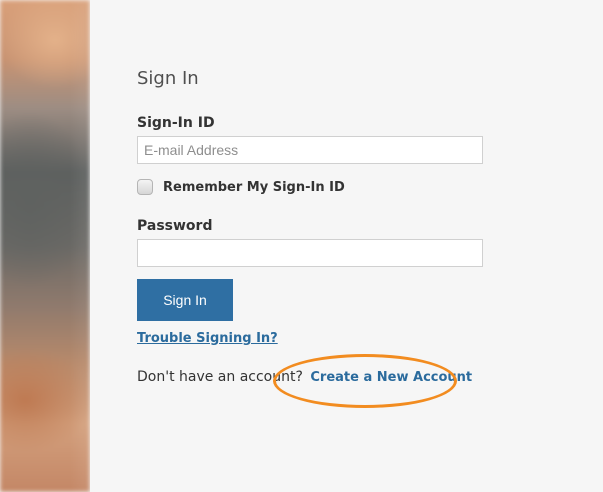 This screenshot has height=492, width=603. What do you see at coordinates (145, 187) in the screenshot?
I see `remember-checkbox` at bounding box center [145, 187].